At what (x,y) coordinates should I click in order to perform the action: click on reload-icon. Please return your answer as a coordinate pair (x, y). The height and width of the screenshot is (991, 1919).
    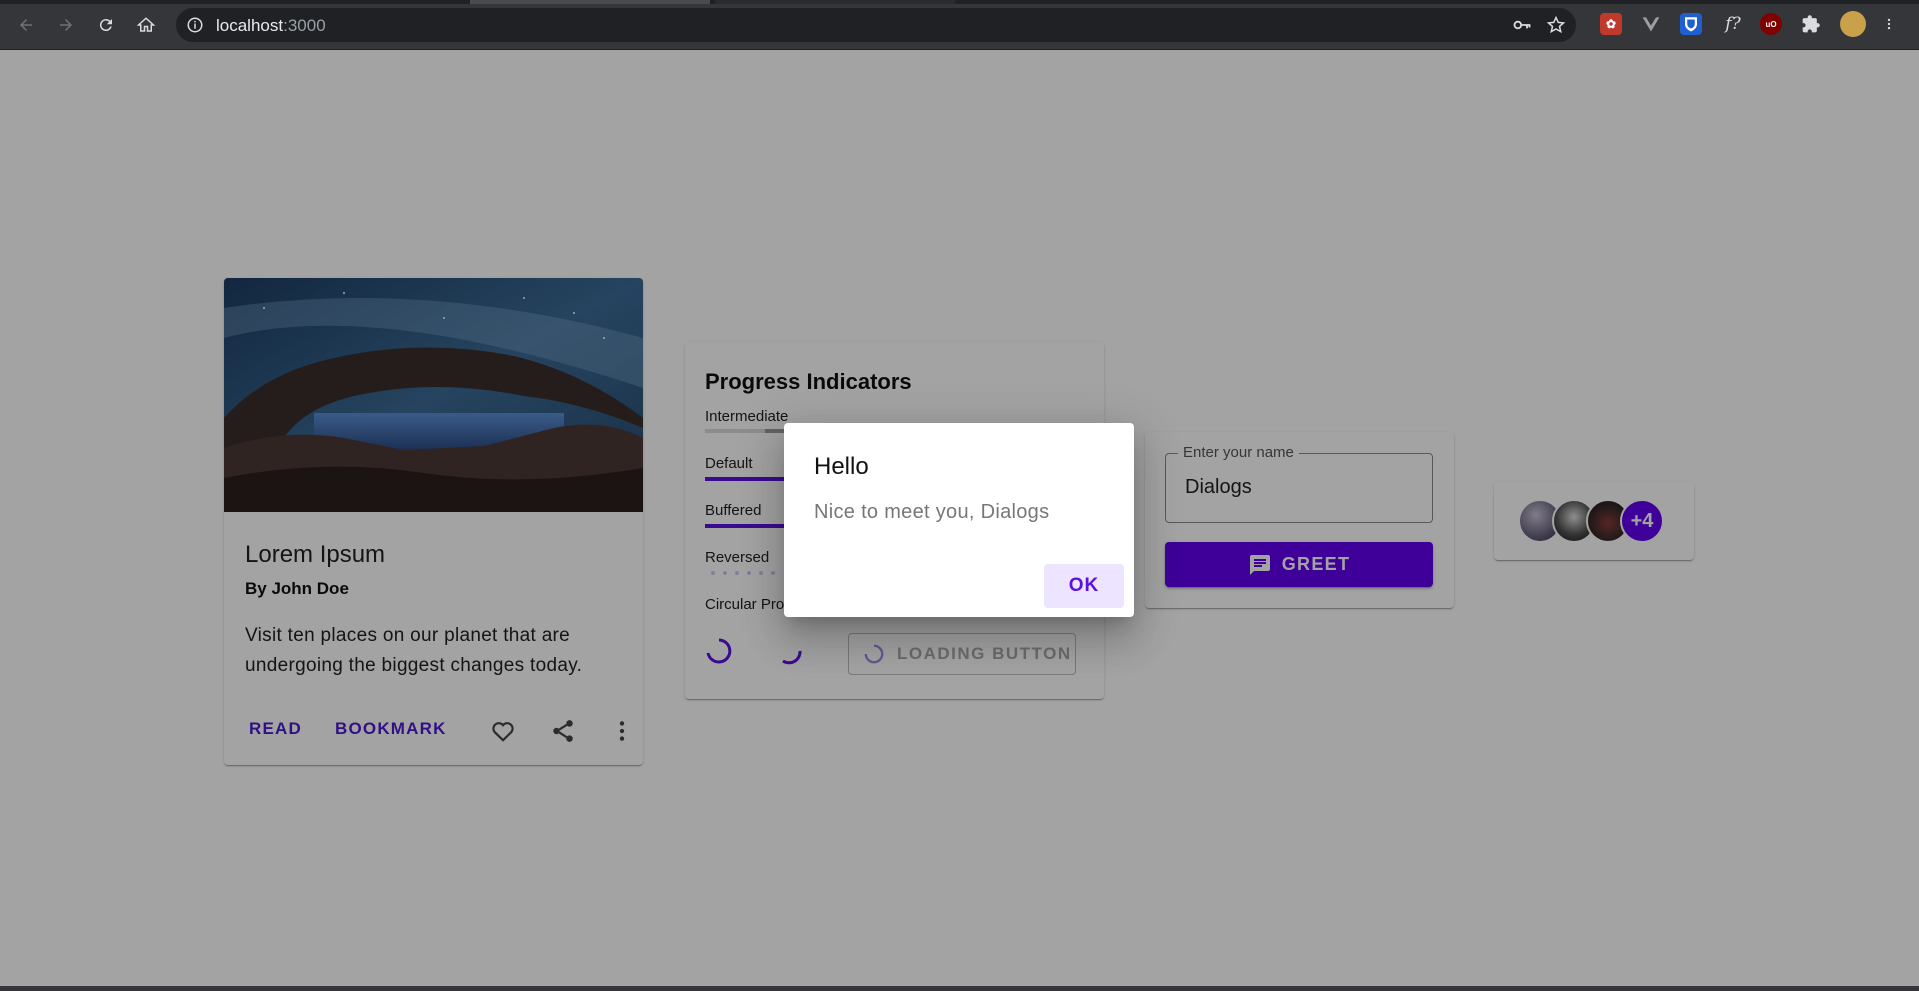
    Looking at the image, I should click on (105, 25).